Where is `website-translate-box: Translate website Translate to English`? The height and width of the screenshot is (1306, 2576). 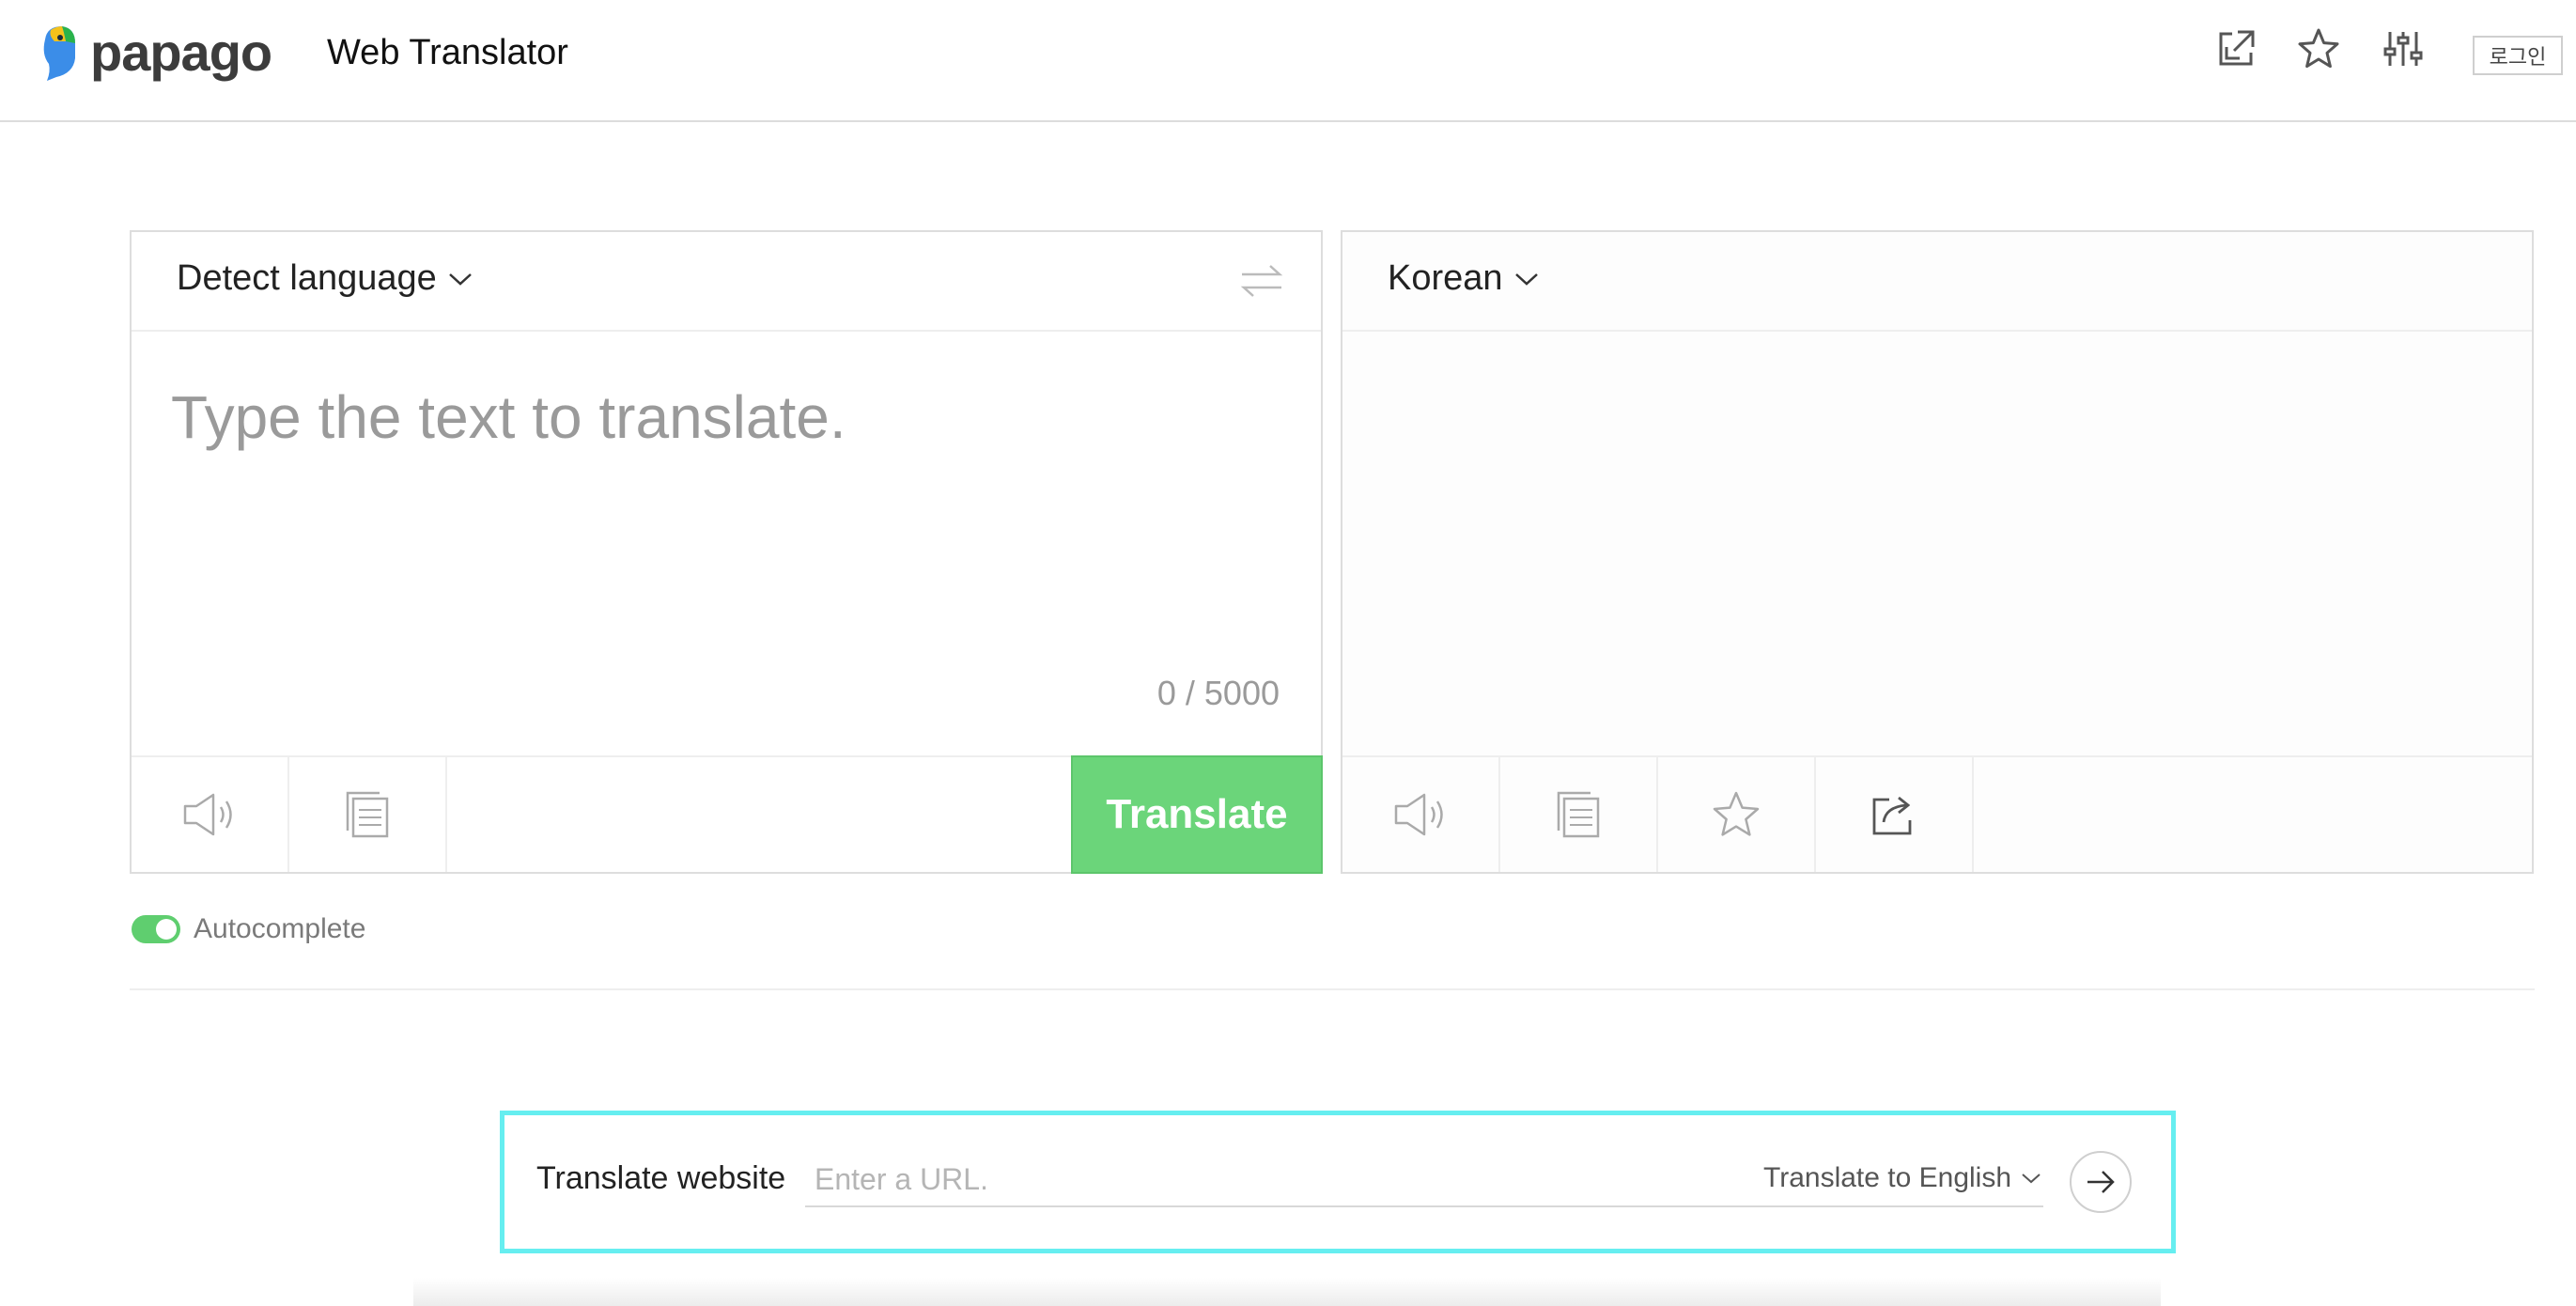 website-translate-box: Translate website Translate to English is located at coordinates (1338, 1182).